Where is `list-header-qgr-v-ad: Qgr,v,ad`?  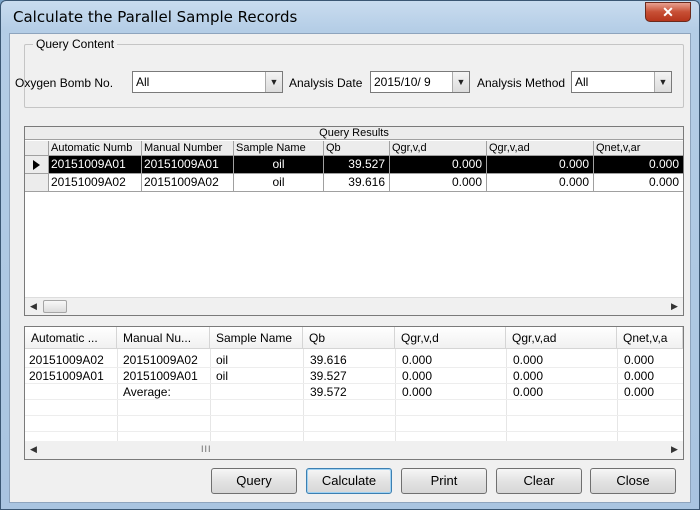 list-header-qgr-v-ad: Qgr,v,ad is located at coordinates (561, 338).